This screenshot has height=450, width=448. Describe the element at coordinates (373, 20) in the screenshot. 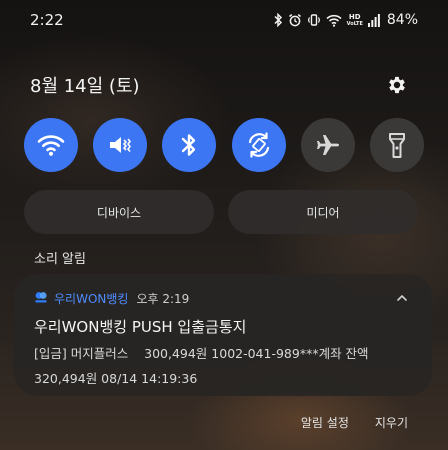

I see `signal-icon` at that location.